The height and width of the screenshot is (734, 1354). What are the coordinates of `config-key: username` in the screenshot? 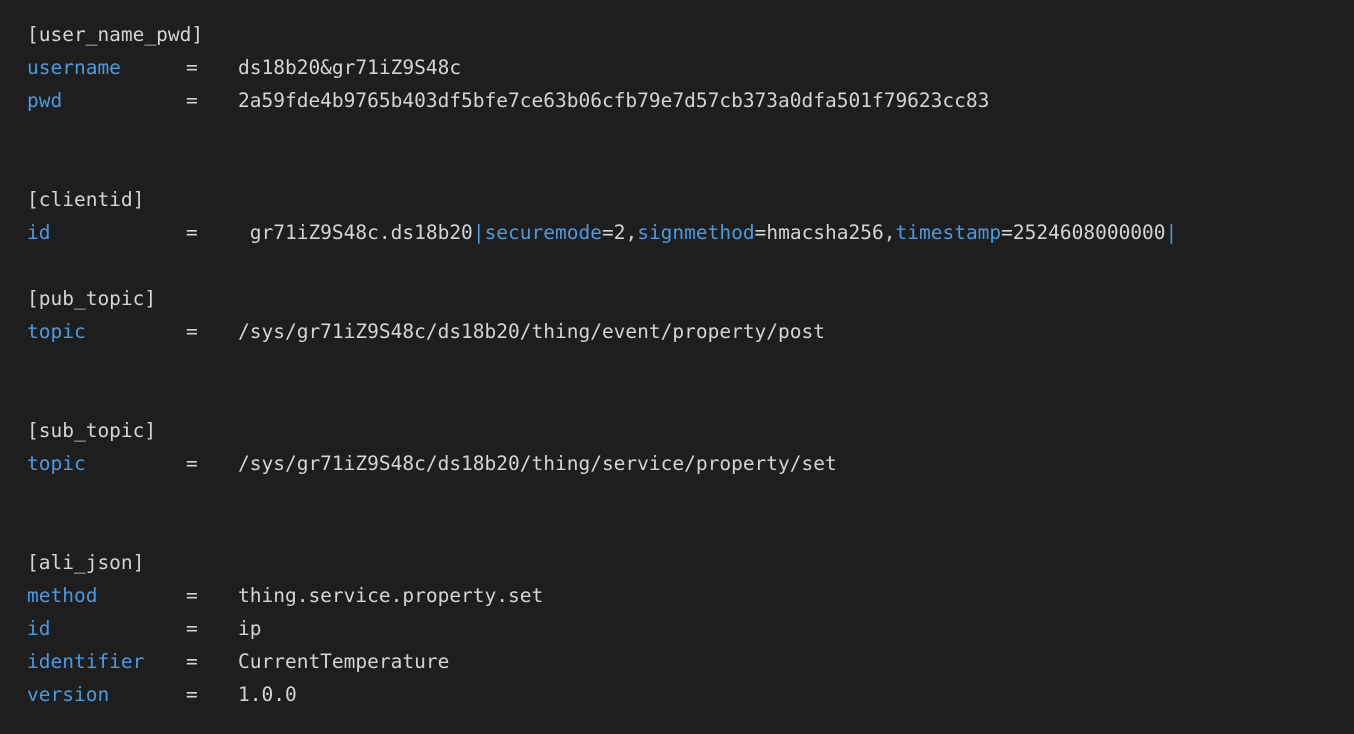 It's located at (74, 67).